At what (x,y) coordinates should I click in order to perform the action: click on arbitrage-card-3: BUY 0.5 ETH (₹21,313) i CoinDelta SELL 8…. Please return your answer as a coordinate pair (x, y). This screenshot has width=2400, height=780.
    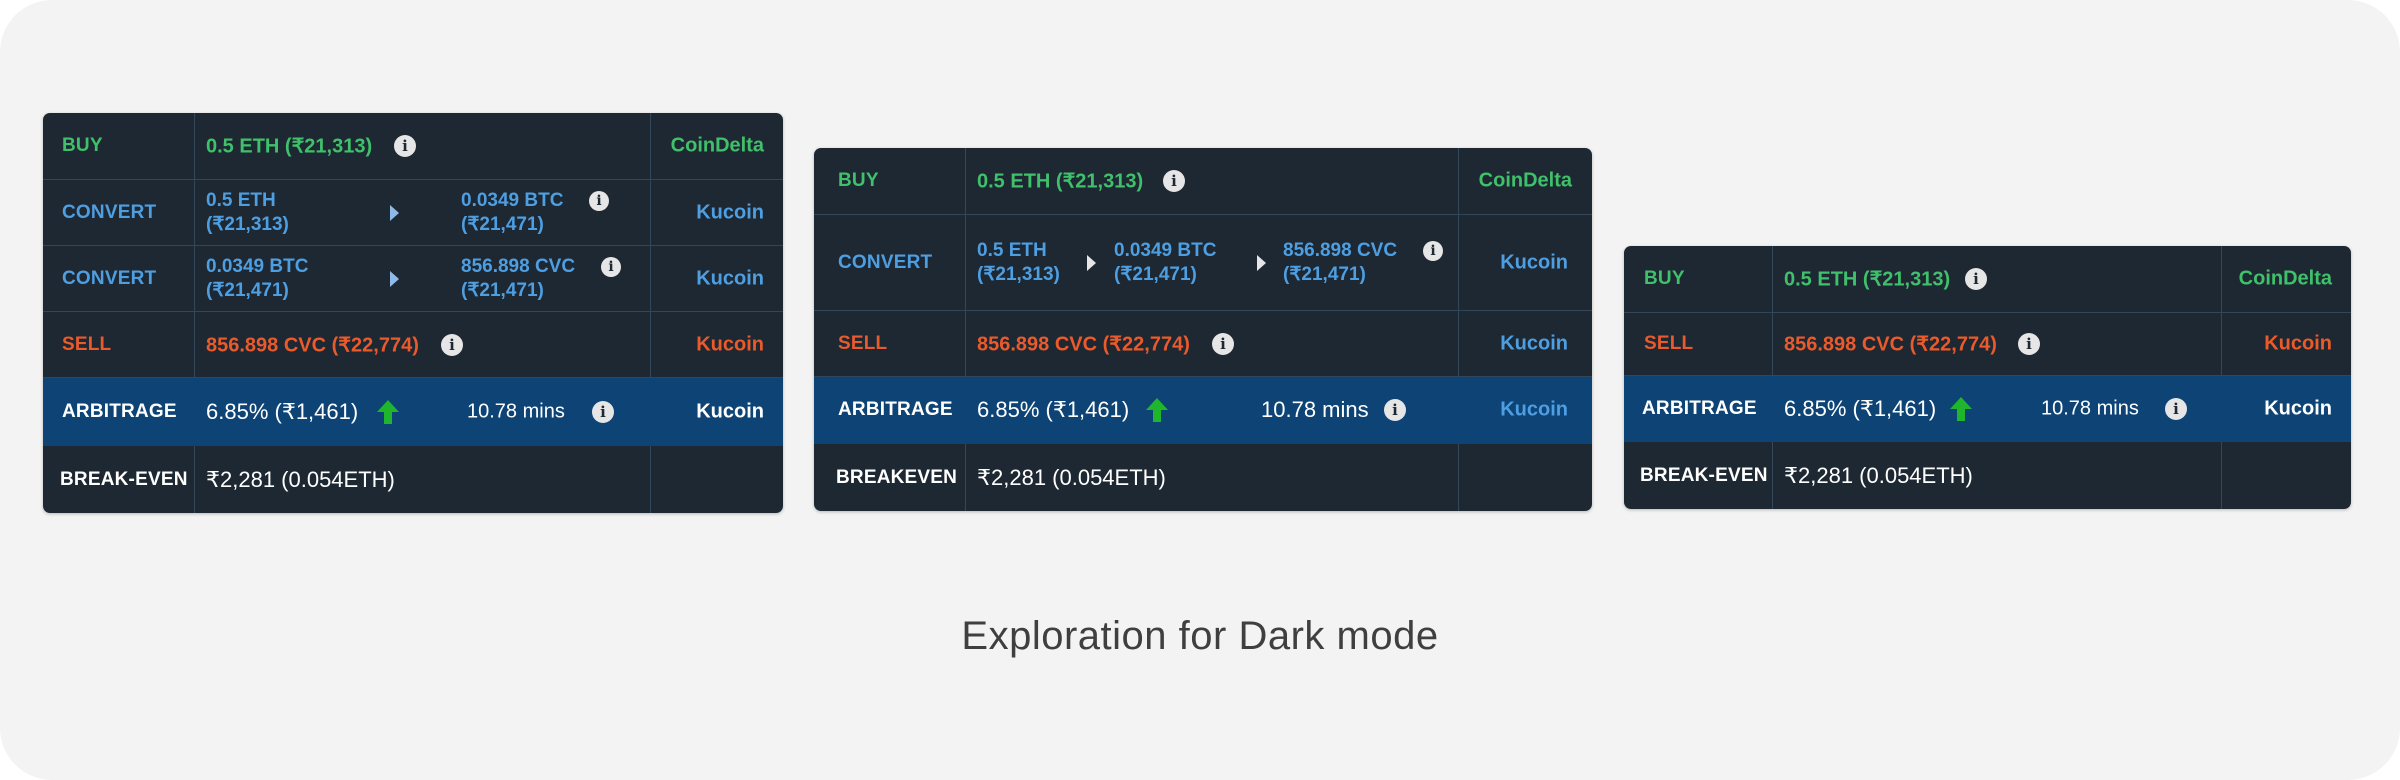
    Looking at the image, I should click on (1987, 377).